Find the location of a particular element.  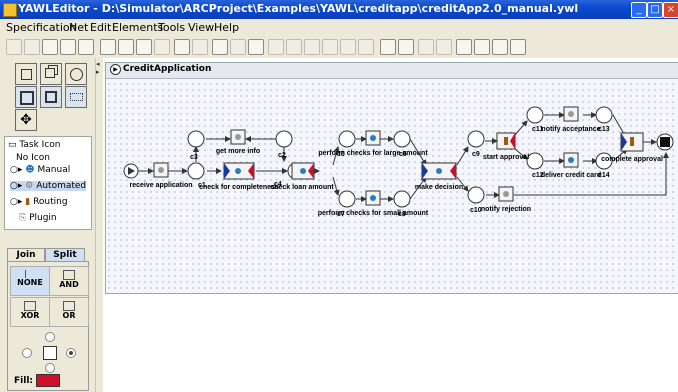

add-cancel-icon is located at coordinates (444, 47).